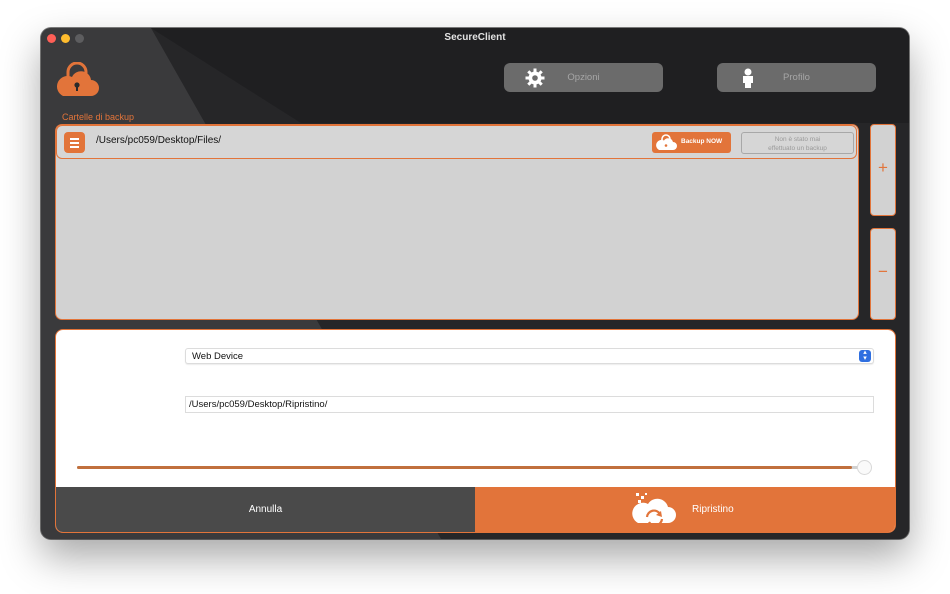  Describe the element at coordinates (654, 510) in the screenshot. I see `cloud-restore-icon` at that location.